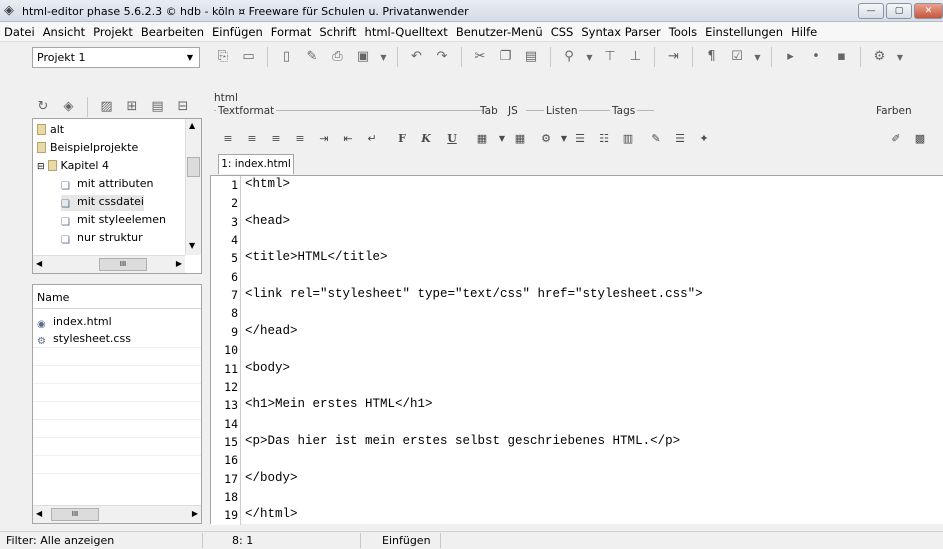 This screenshot has height=549, width=943. I want to click on minimize-button: —, so click(871, 11).